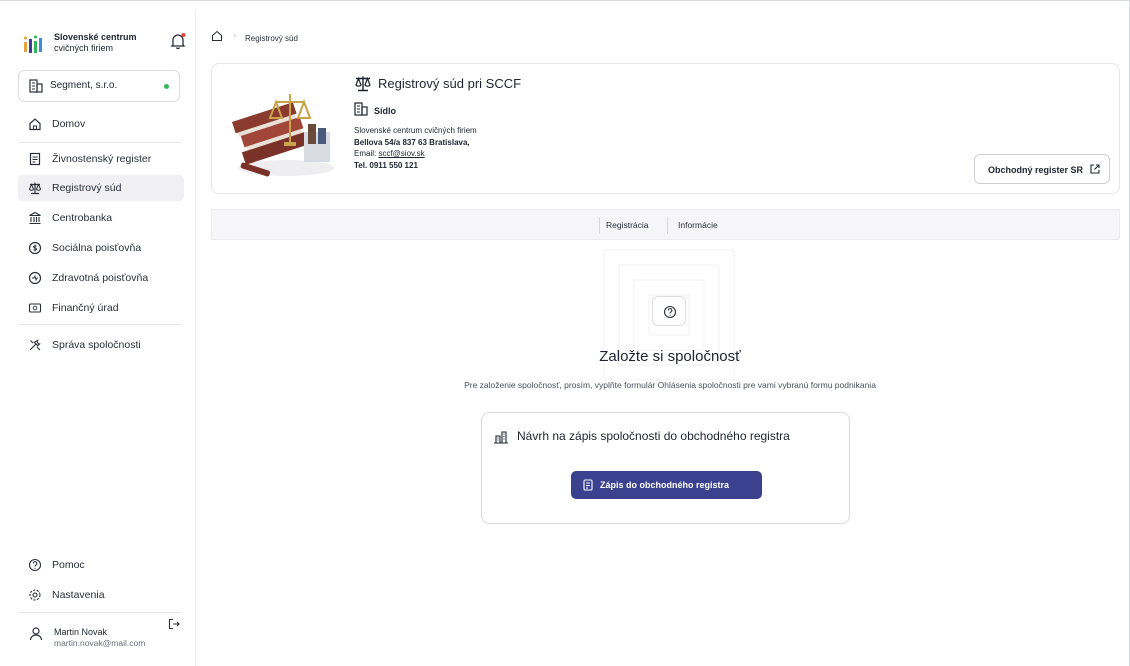 The height and width of the screenshot is (666, 1130). What do you see at coordinates (698, 225) in the screenshot?
I see `tab-informacie: Informácie` at bounding box center [698, 225].